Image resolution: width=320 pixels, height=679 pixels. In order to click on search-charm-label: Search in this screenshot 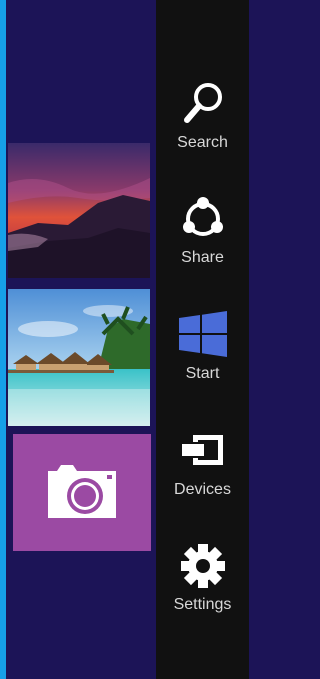, I will do `click(202, 142)`.